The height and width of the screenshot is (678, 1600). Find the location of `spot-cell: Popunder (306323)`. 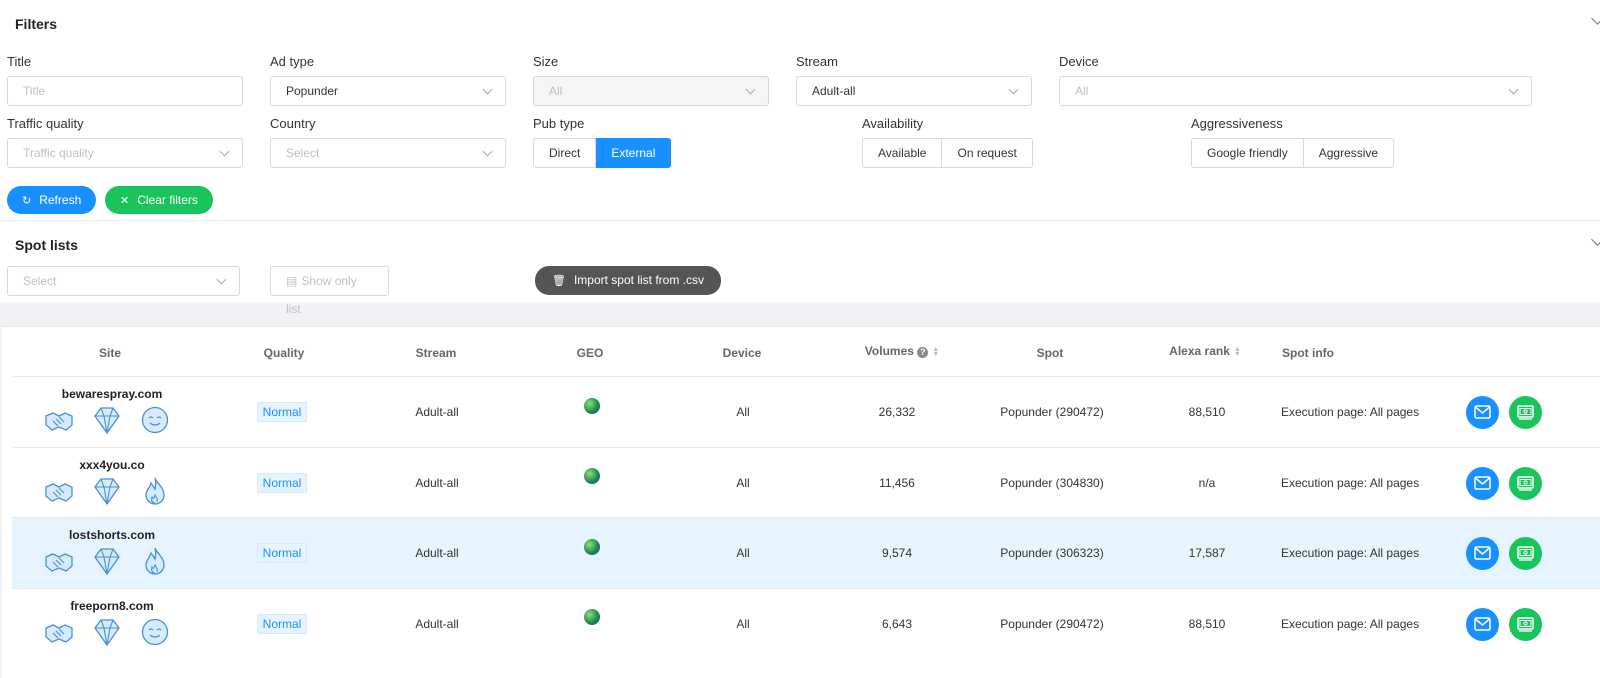

spot-cell: Popunder (306323) is located at coordinates (1052, 553).